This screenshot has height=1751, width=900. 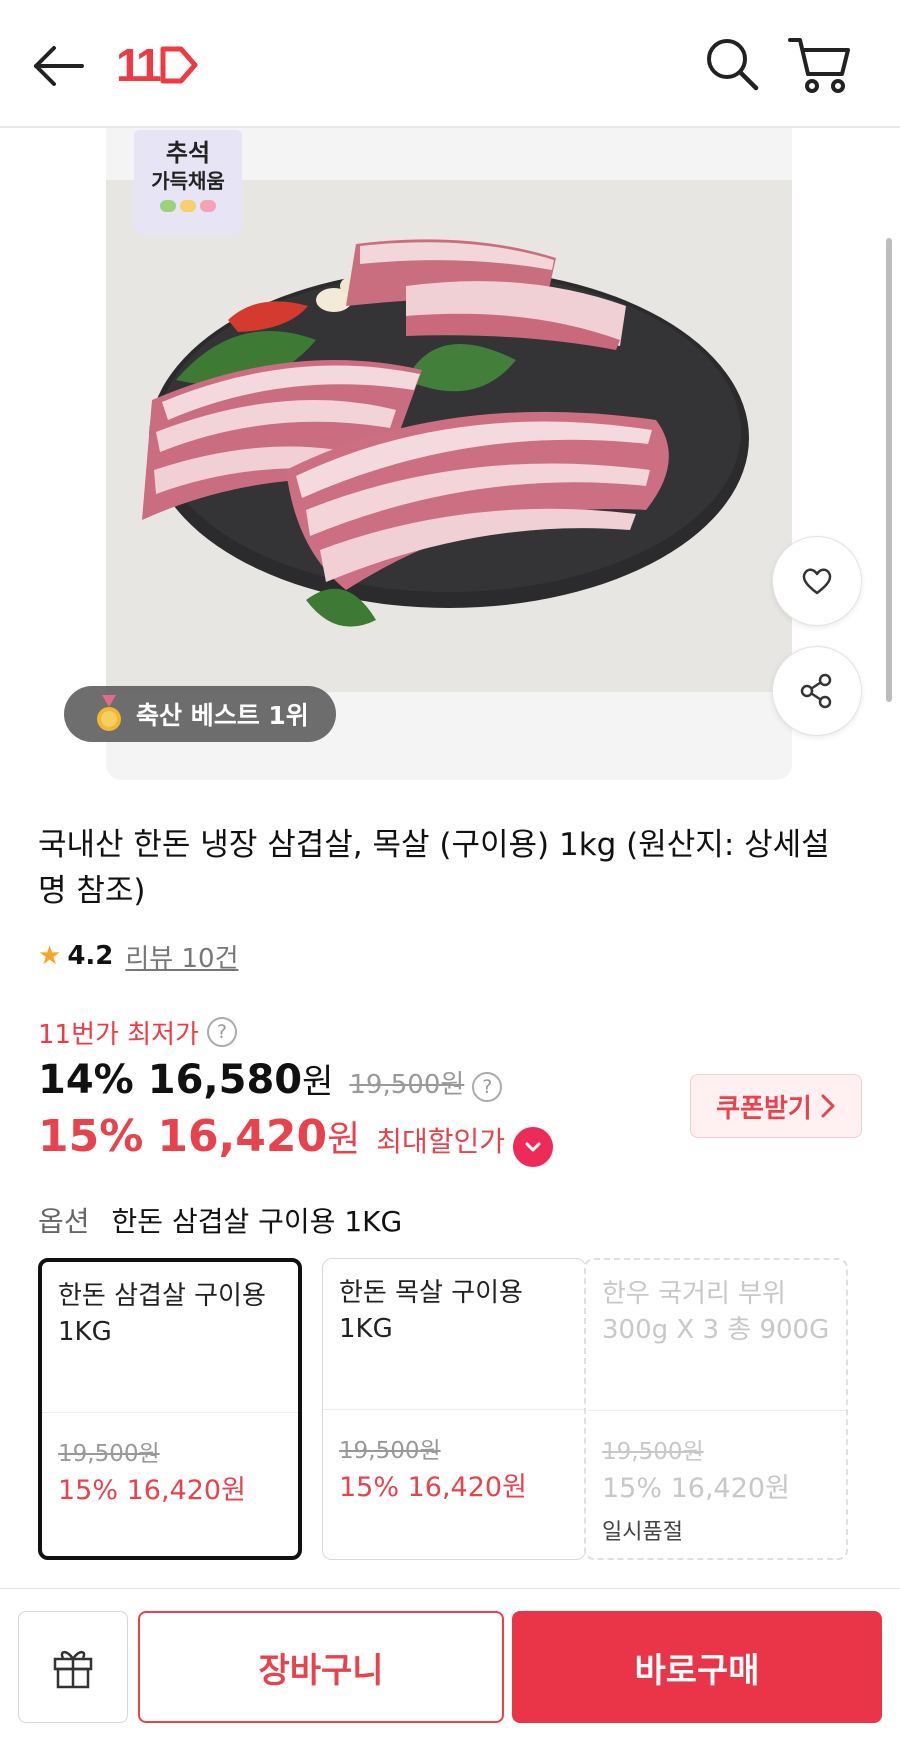 I want to click on gift-button, so click(x=73, y=1667).